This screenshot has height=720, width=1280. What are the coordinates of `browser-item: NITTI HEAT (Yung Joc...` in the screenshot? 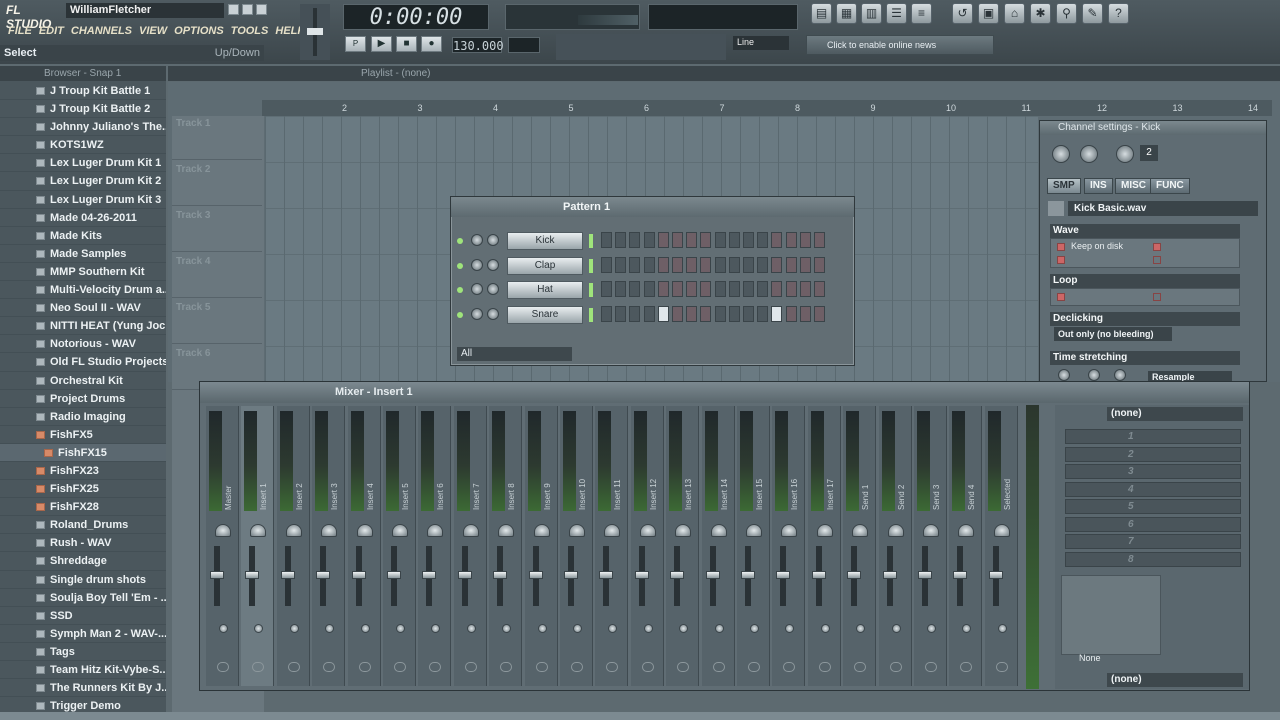 It's located at (83, 326).